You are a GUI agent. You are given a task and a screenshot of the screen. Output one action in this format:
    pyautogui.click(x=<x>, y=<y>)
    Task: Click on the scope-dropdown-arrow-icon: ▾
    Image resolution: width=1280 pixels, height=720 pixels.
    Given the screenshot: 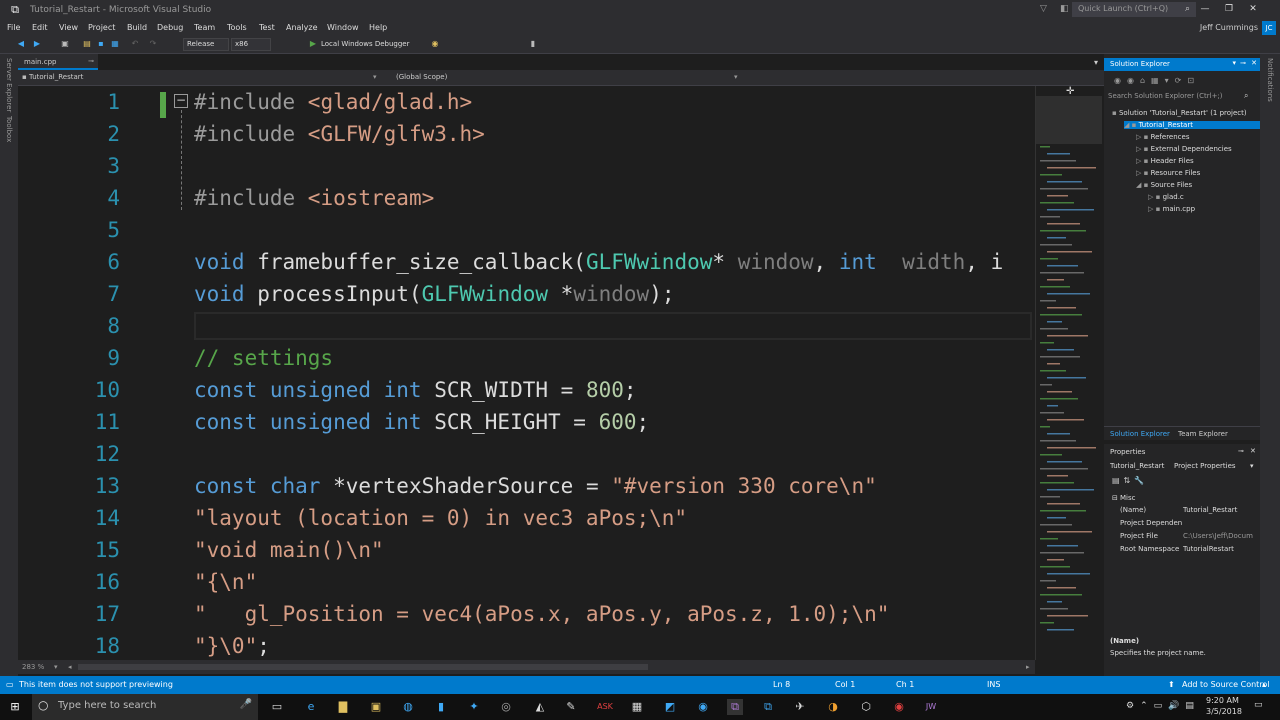 What is the action you would take?
    pyautogui.click(x=736, y=77)
    